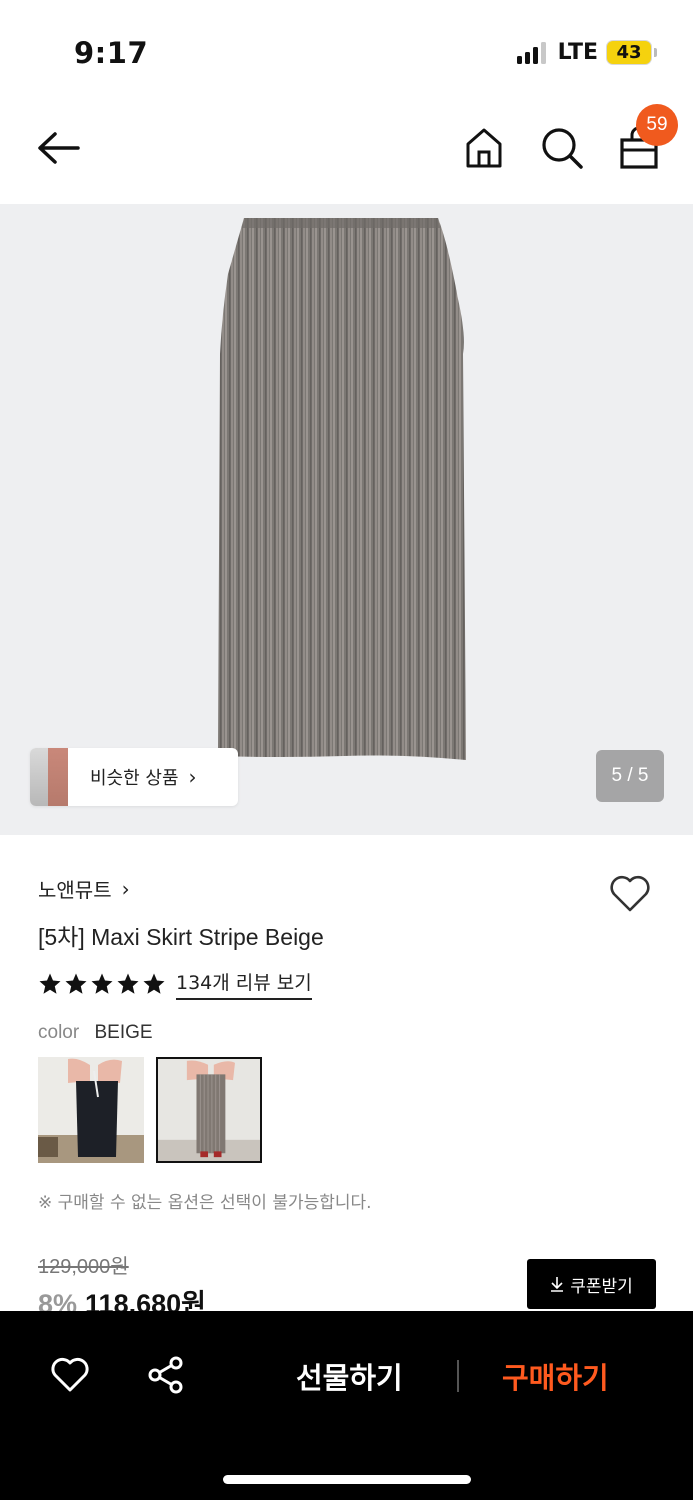 This screenshot has width=693, height=1500. I want to click on bottom-action-bar: 선물하기 구매하기, so click(346, 1405).